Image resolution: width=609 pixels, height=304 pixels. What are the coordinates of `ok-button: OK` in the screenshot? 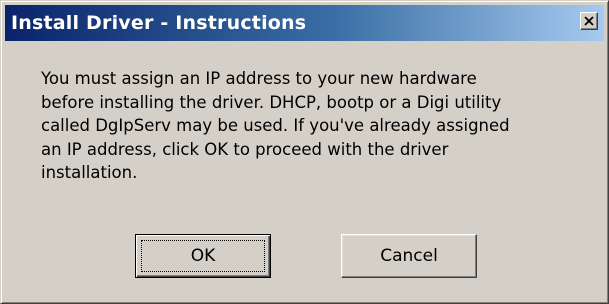 It's located at (203, 256).